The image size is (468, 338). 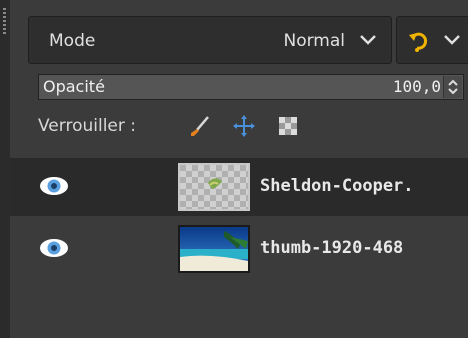 I want to click on layer-name: Sheldon-Cooper., so click(x=364, y=186).